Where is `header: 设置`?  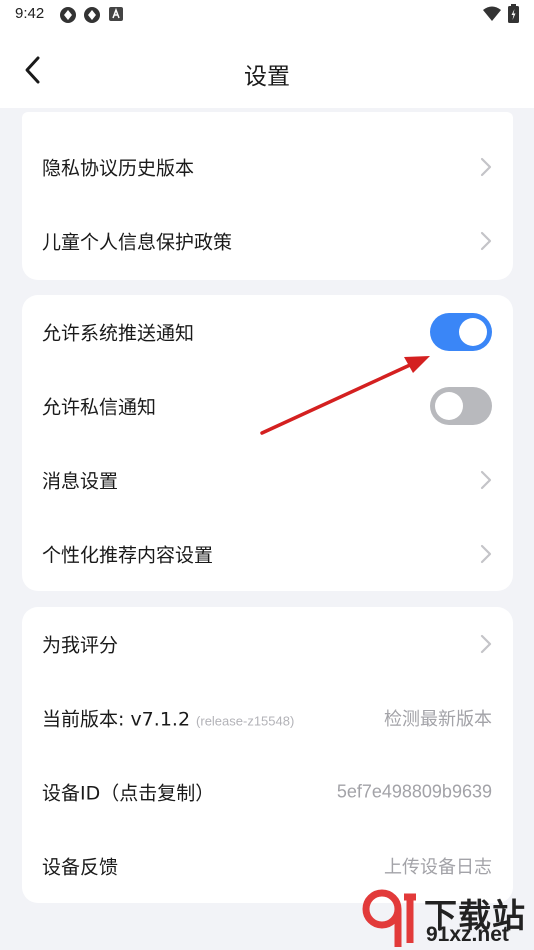
header: 设置 is located at coordinates (267, 69).